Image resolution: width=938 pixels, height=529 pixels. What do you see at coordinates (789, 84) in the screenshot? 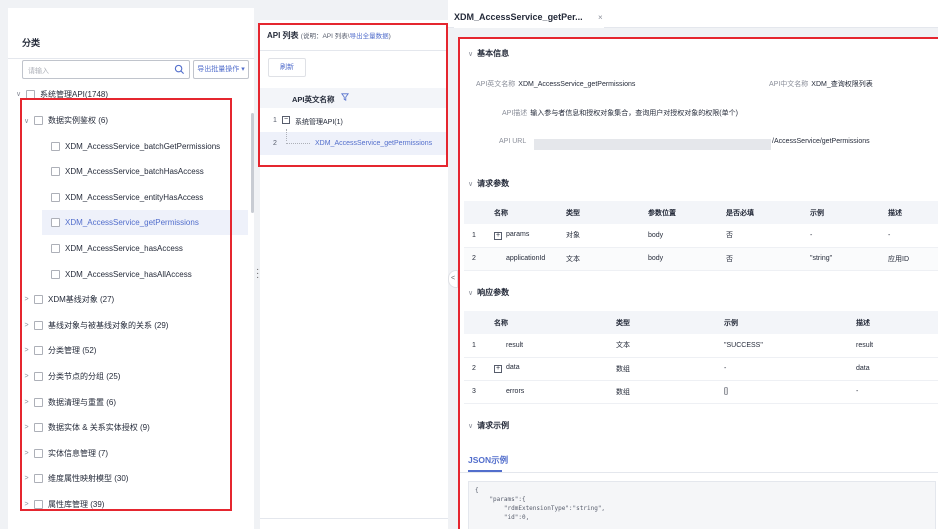
I see `field-label: API中文名称` at bounding box center [789, 84].